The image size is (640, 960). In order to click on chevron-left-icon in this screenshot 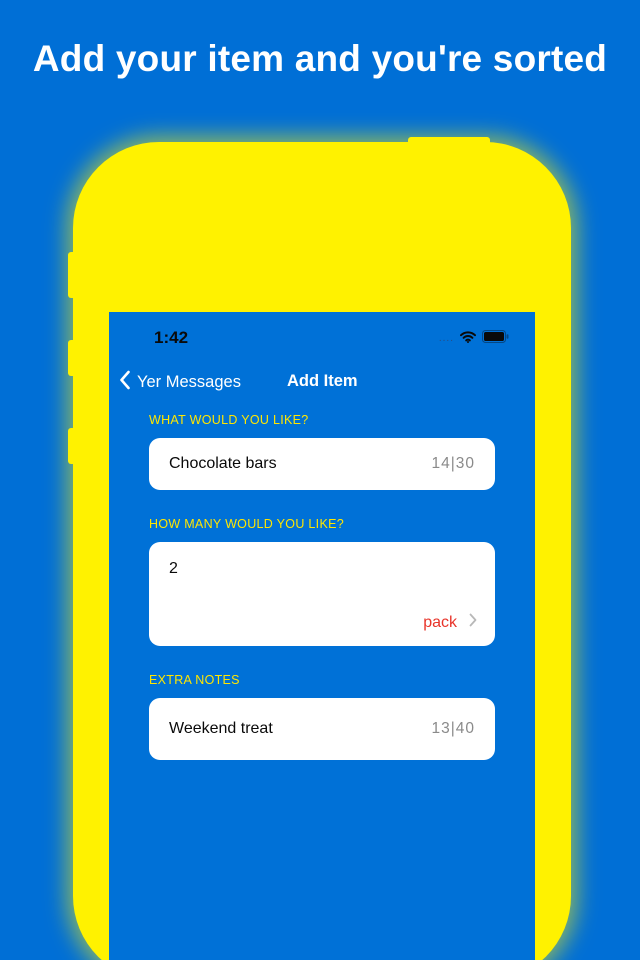, I will do `click(125, 382)`.